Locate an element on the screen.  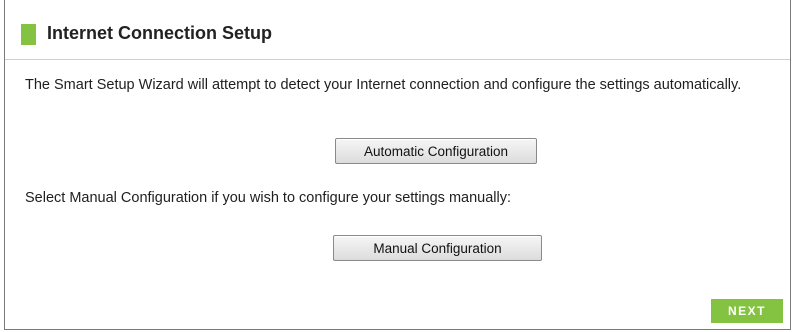
header-marker is located at coordinates (28, 34).